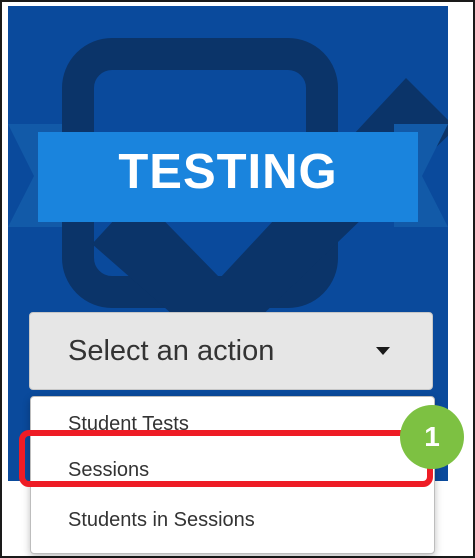 The width and height of the screenshot is (475, 558). Describe the element at coordinates (432, 437) in the screenshot. I see `step-number-badge: 1` at that location.